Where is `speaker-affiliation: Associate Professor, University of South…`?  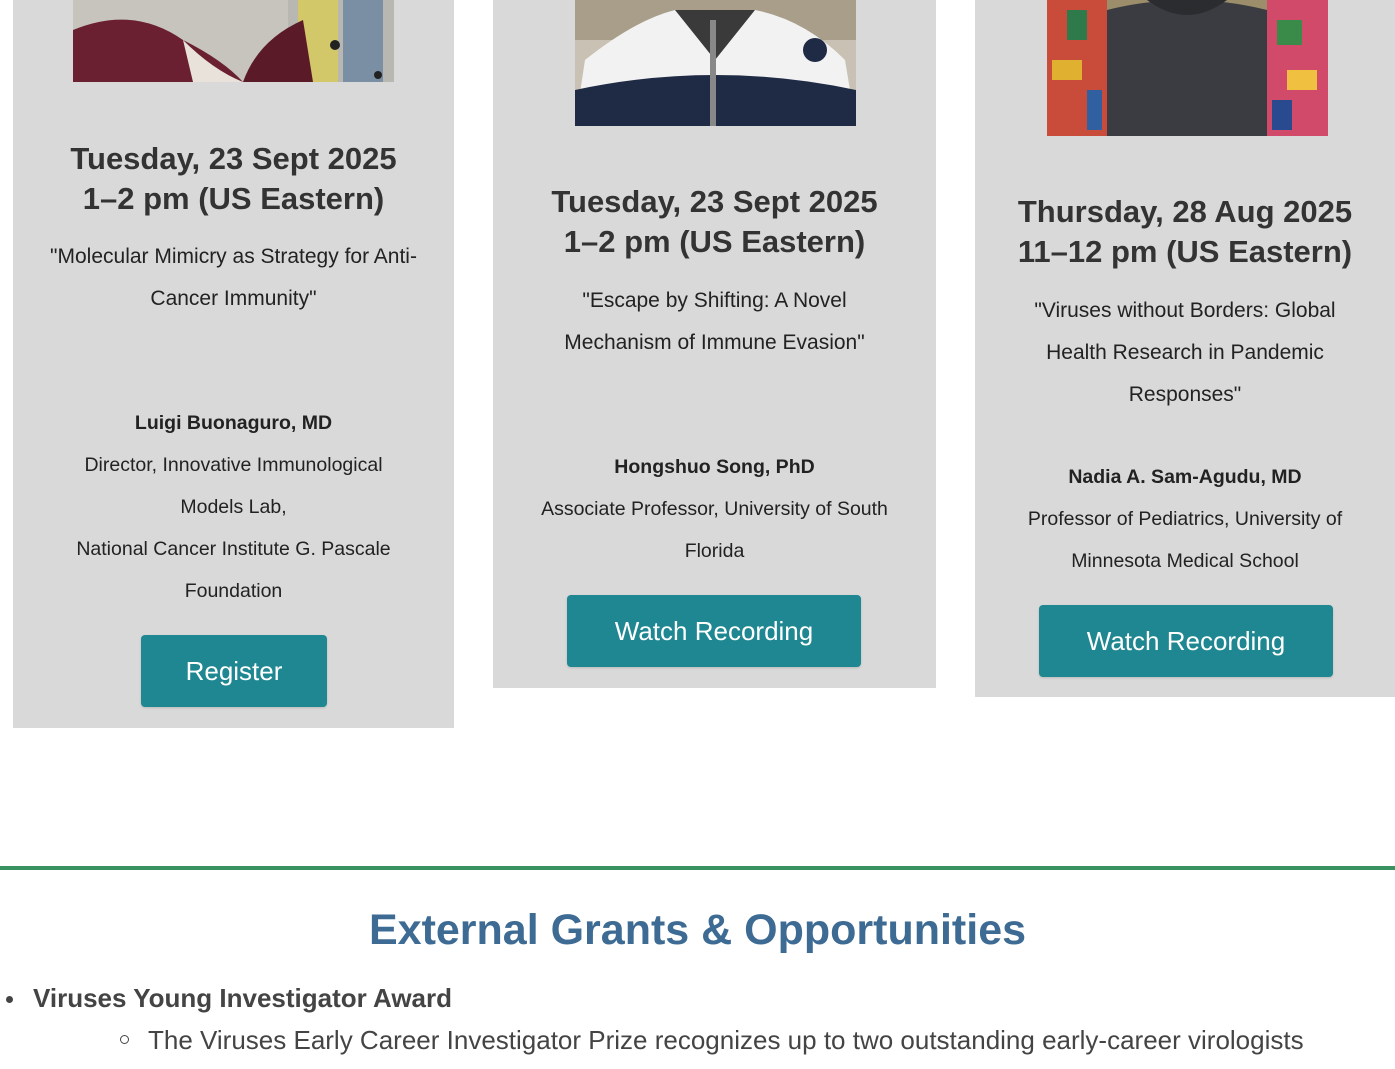
speaker-affiliation: Associate Professor, University of South… is located at coordinates (714, 530).